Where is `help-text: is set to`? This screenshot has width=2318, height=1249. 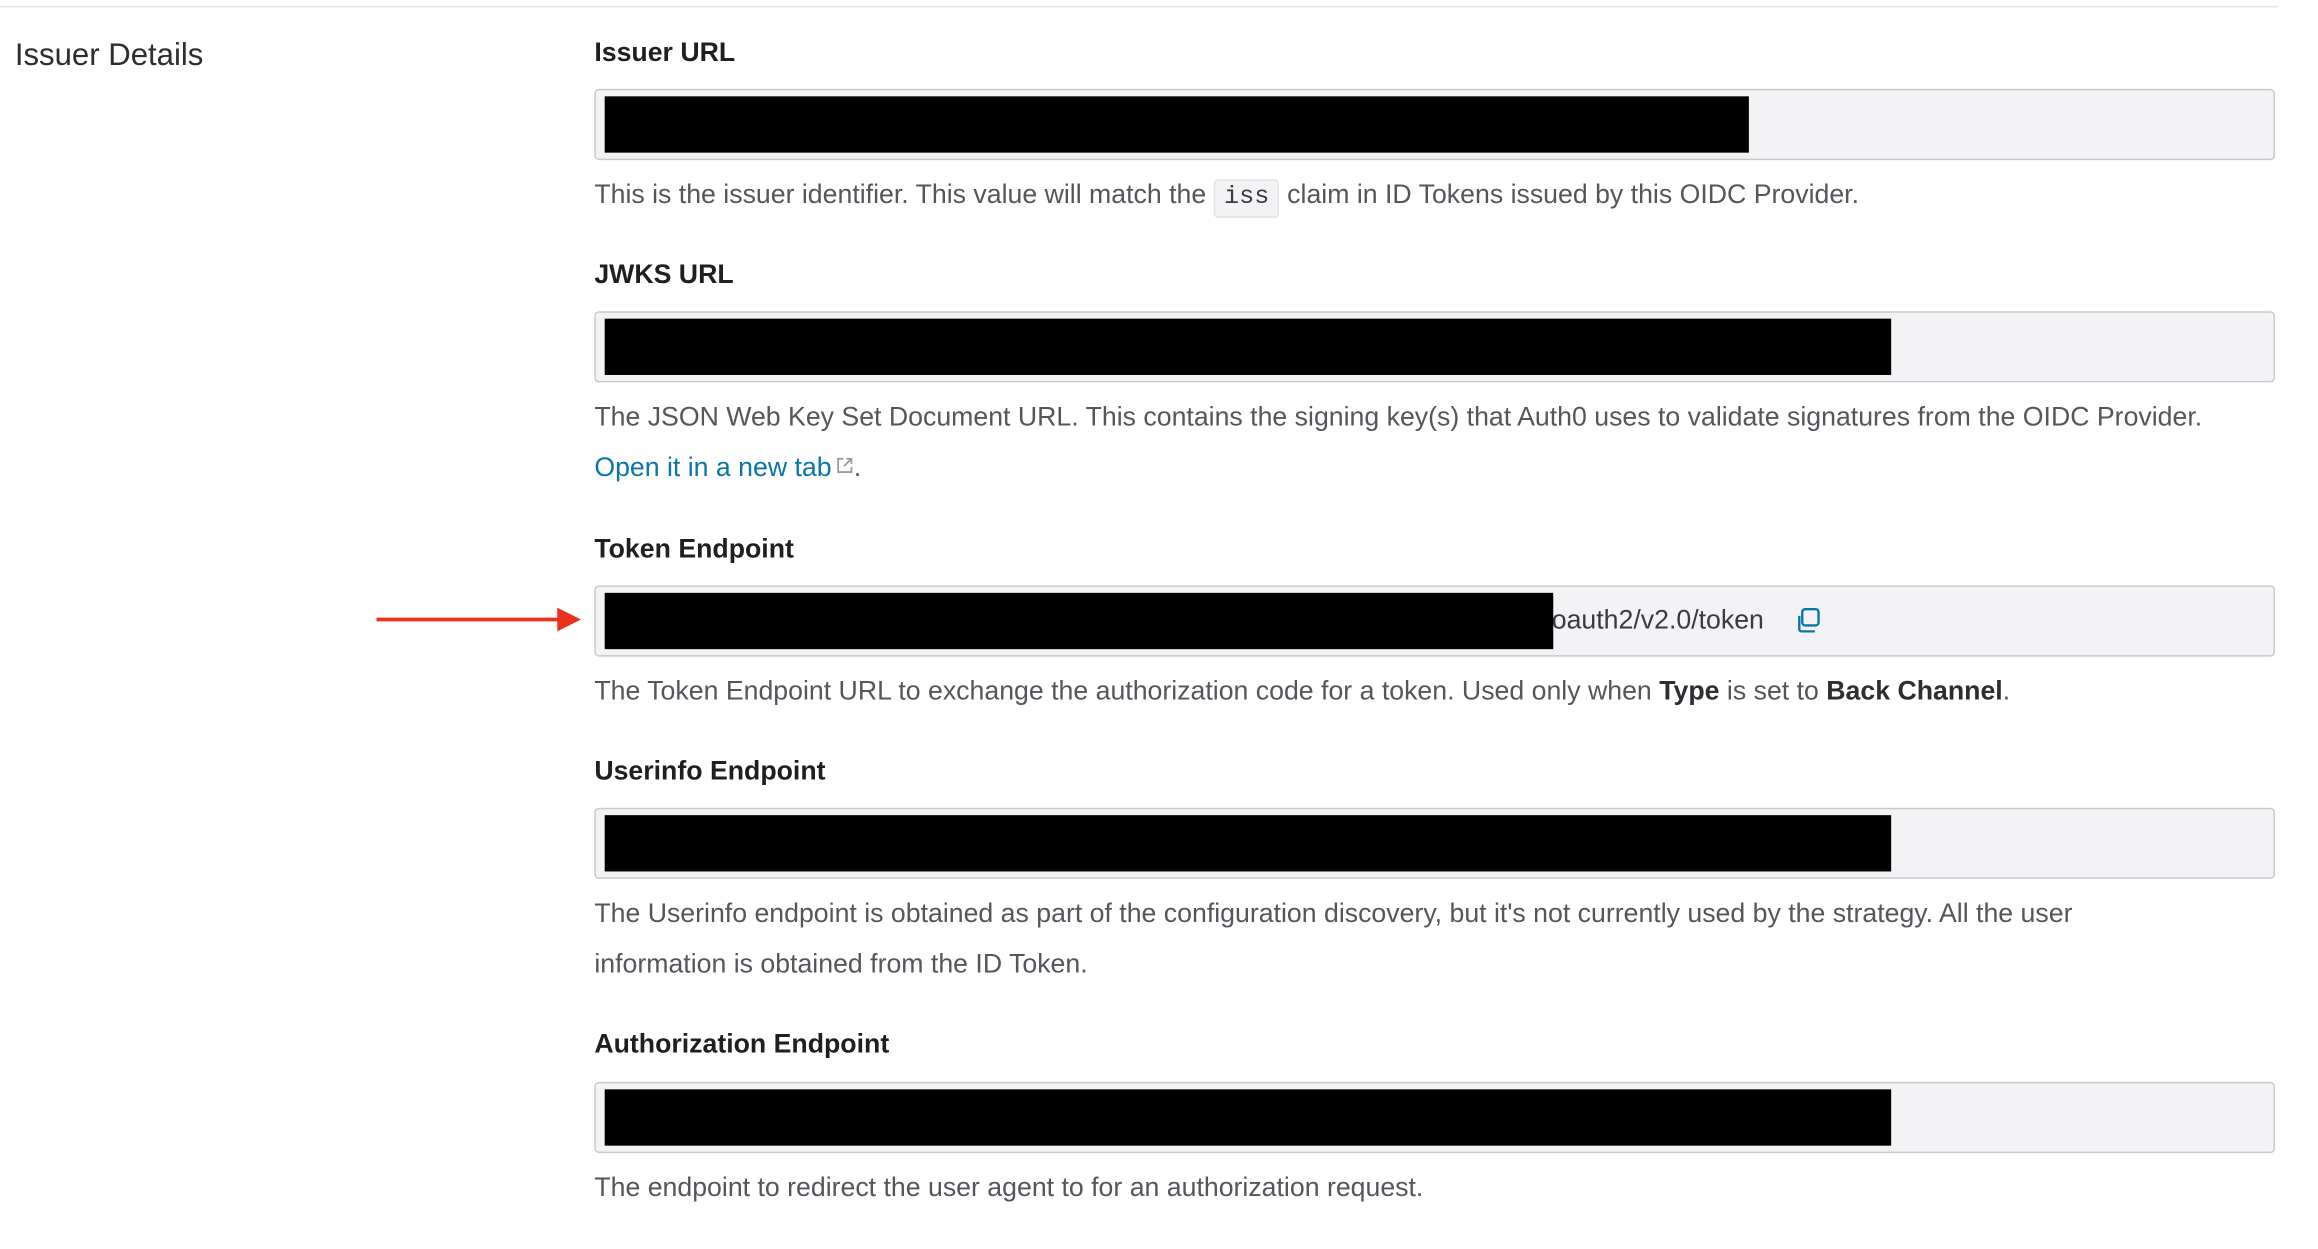 help-text: is set to is located at coordinates (1772, 690).